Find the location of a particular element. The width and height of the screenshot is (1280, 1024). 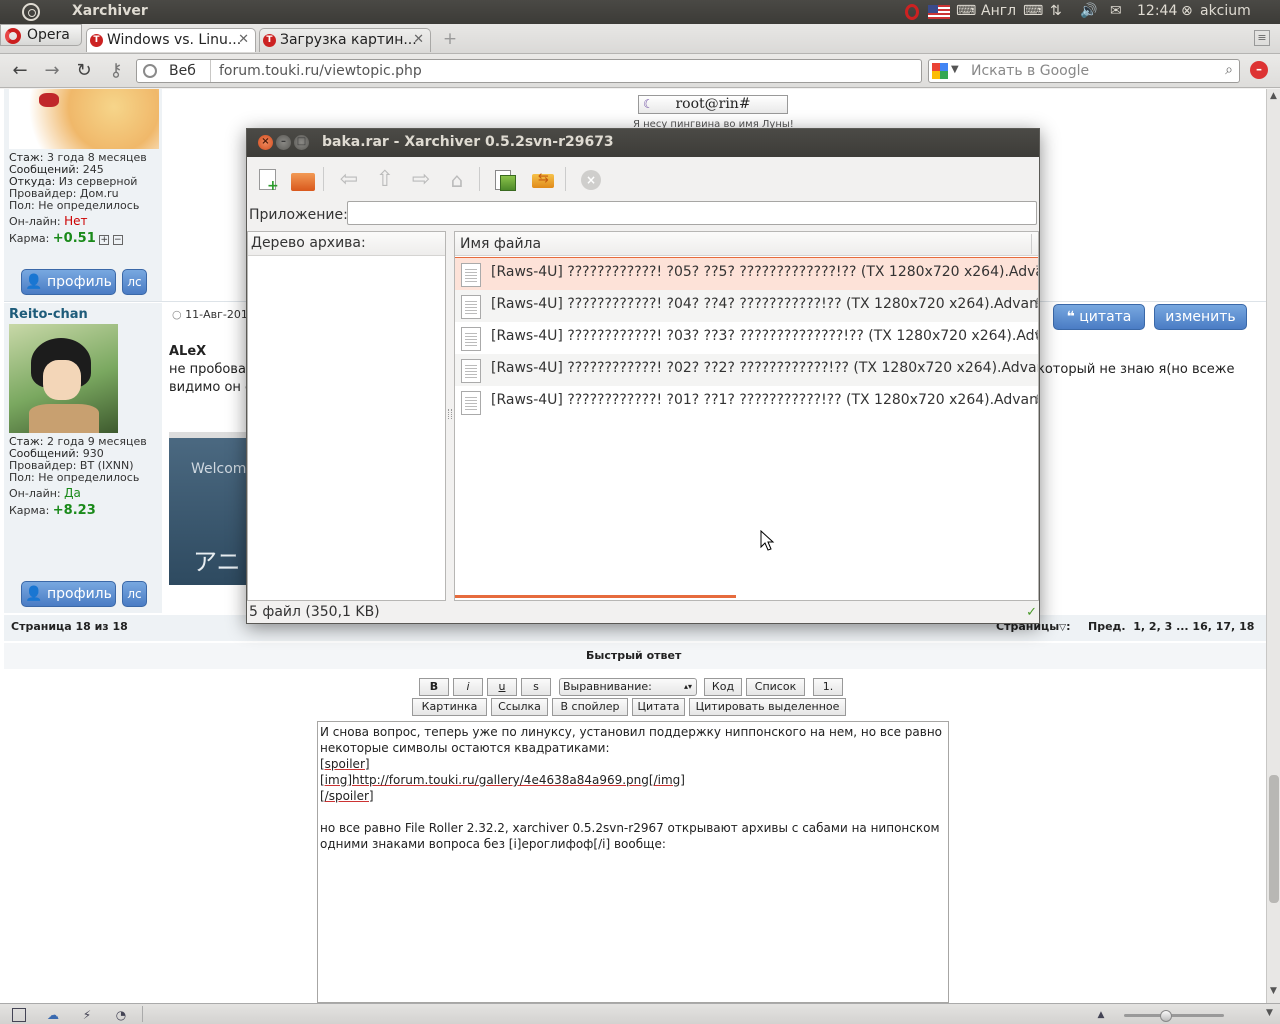

search-field: ▼ Искать в Google ⌕ is located at coordinates (1084, 71).